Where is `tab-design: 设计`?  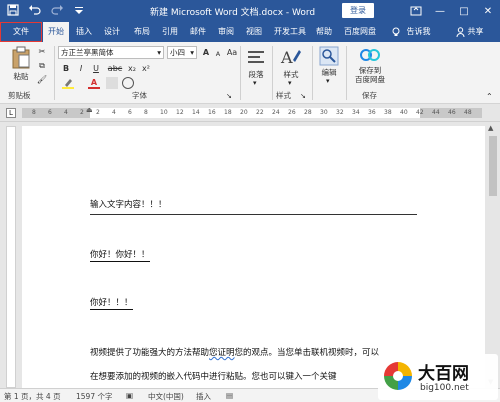 tab-design: 设计 is located at coordinates (112, 32).